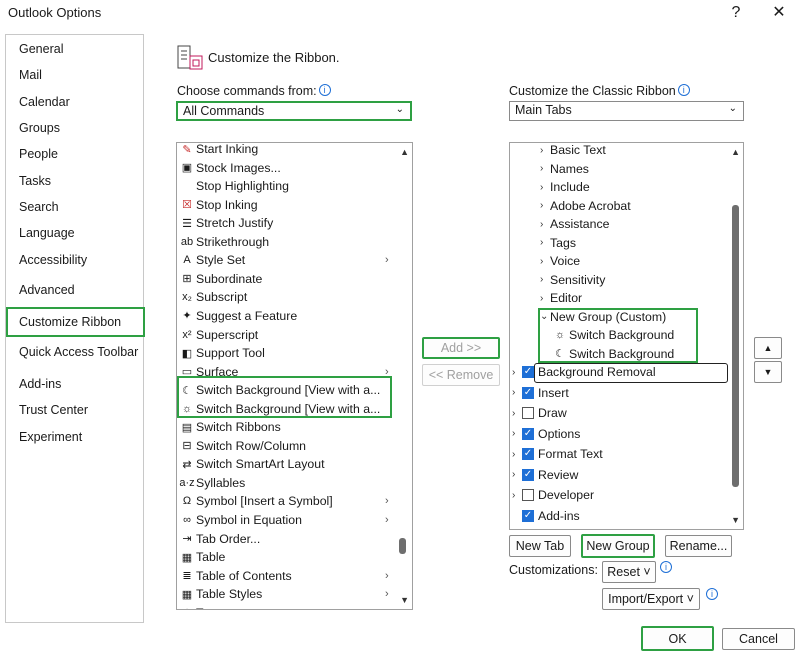  I want to click on command-item: Ω Symbol [Insert a Symbol] ›, so click(284, 501).